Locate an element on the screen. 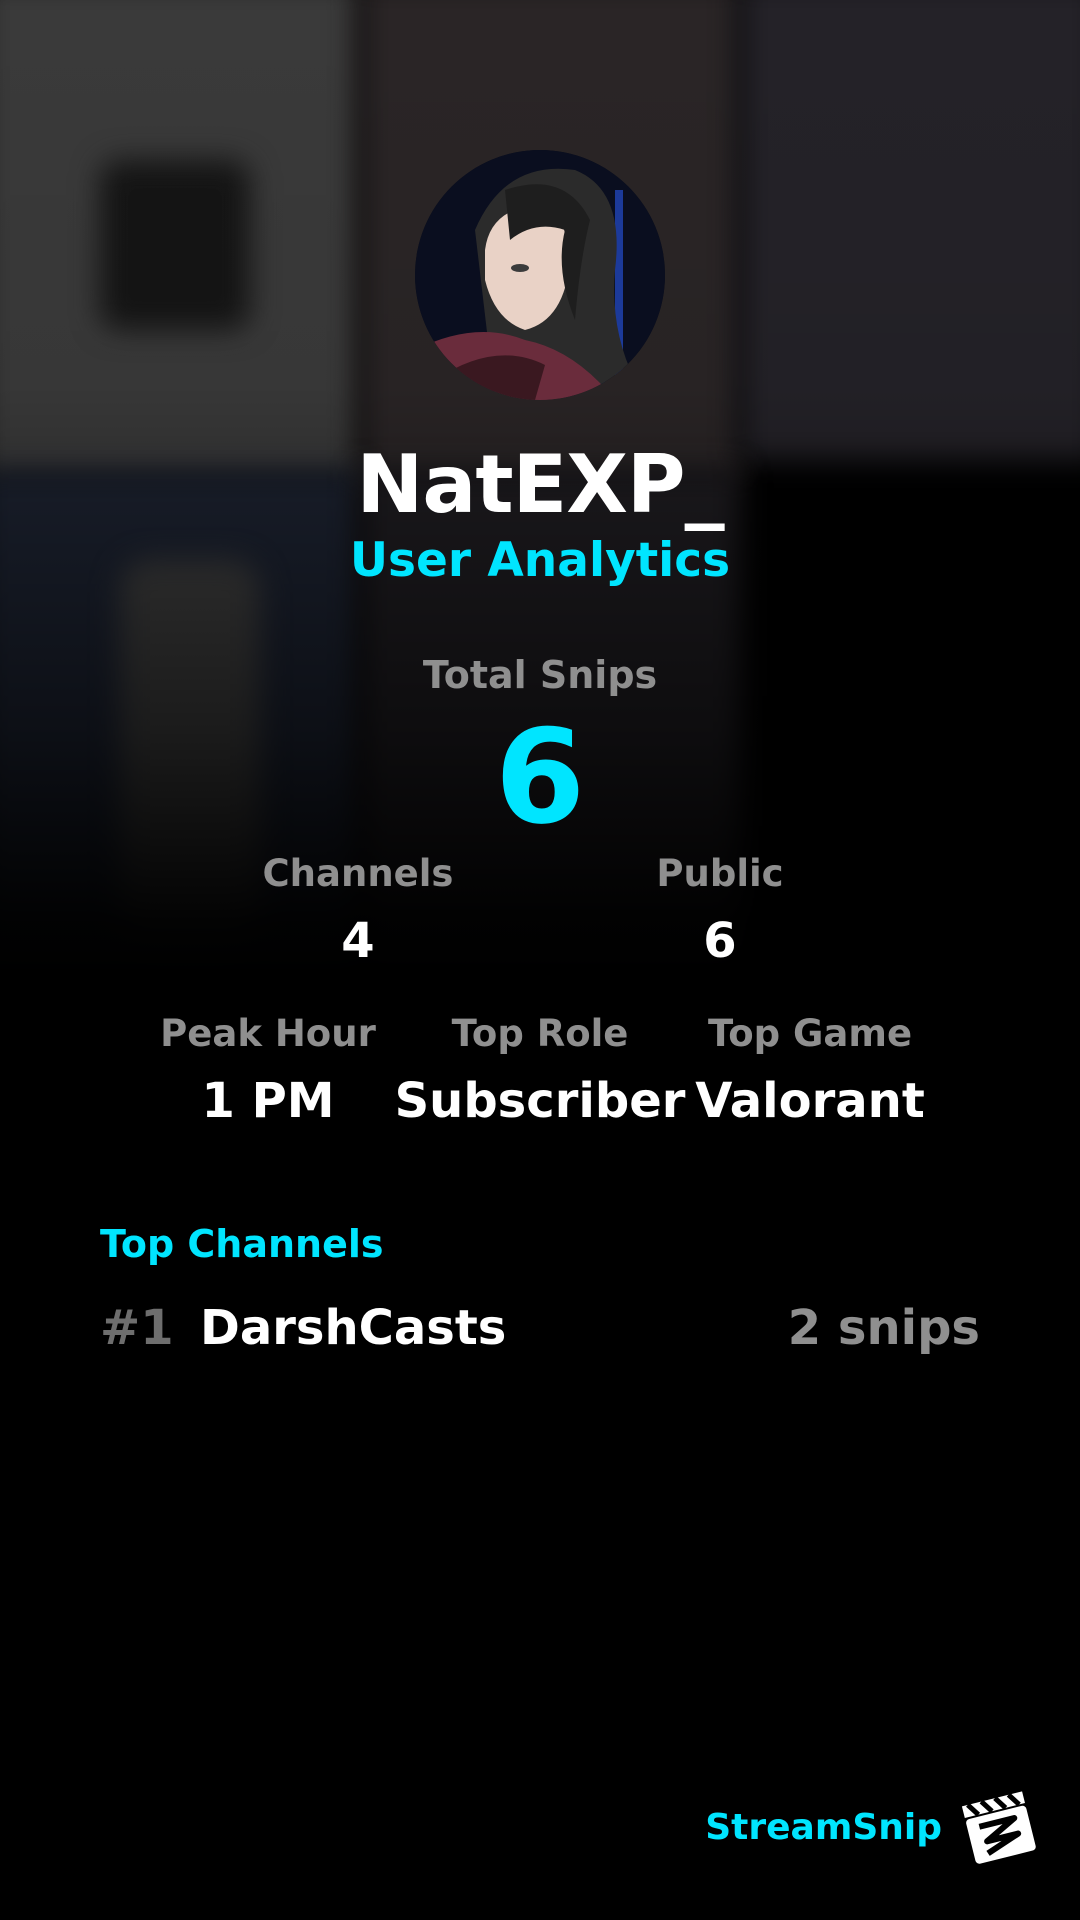  public-label: Public is located at coordinates (720, 873).